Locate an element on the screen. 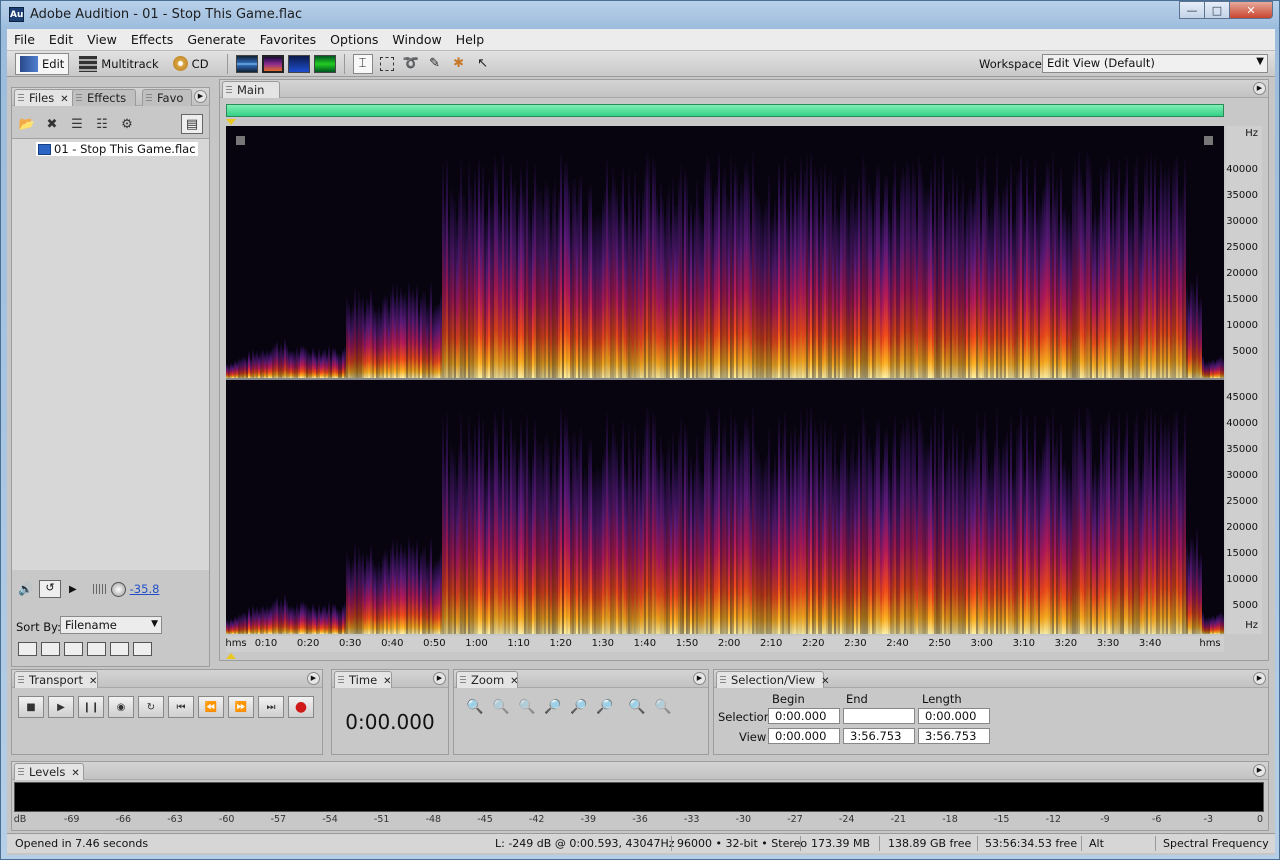  view-end-field: 3:56.753 is located at coordinates (879, 736).